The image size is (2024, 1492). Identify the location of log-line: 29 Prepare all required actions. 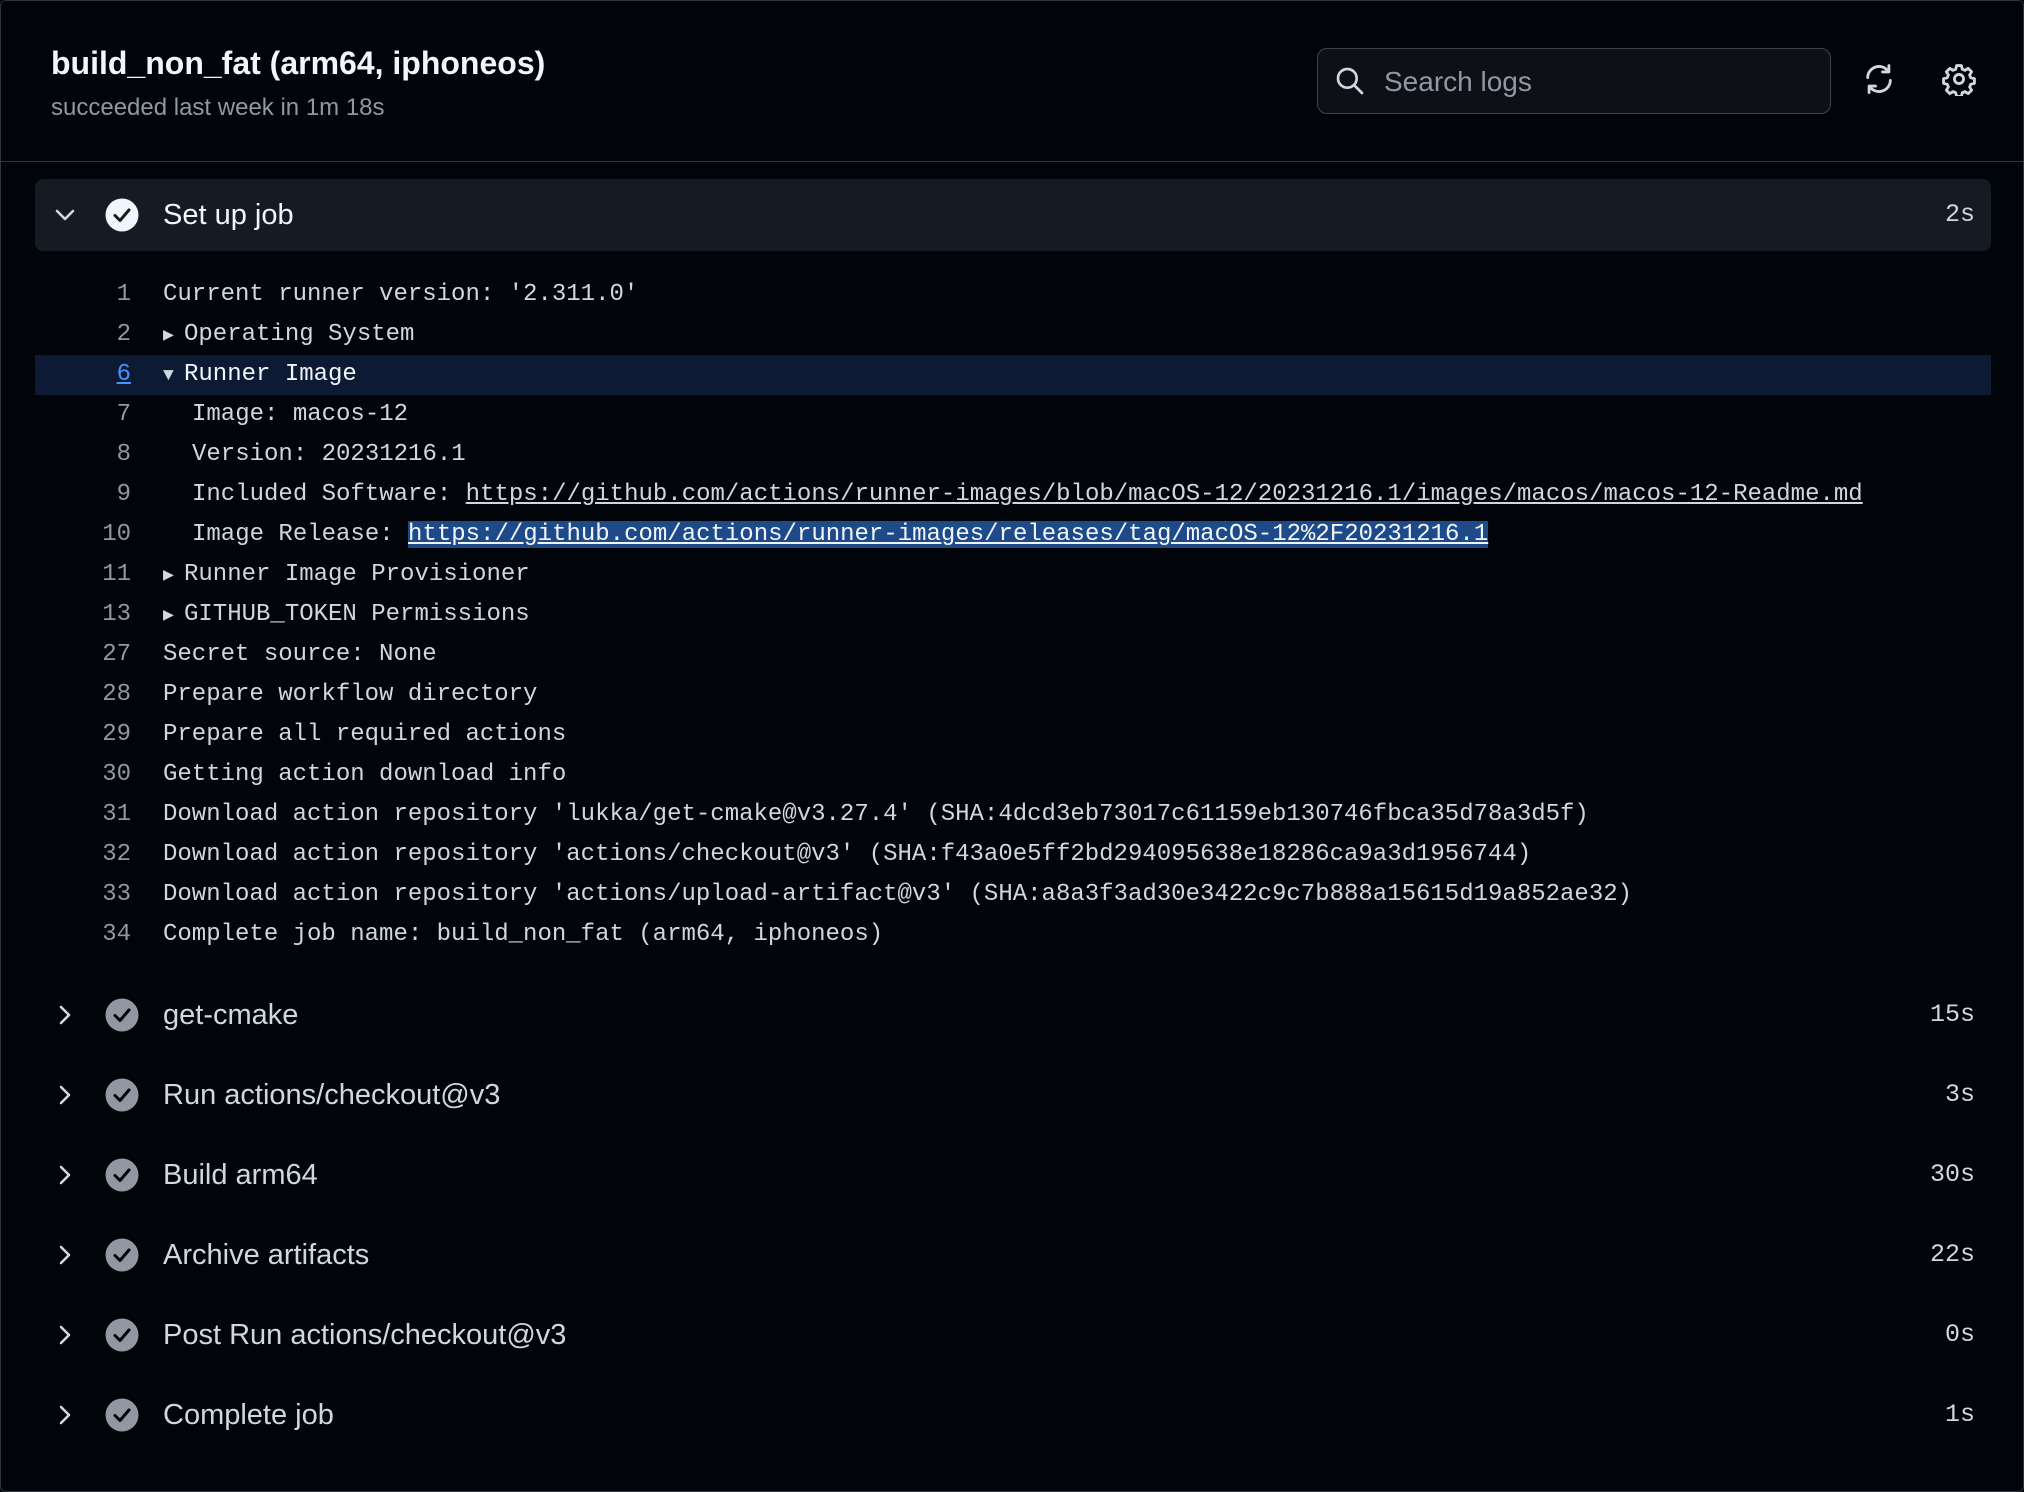
(1013, 735).